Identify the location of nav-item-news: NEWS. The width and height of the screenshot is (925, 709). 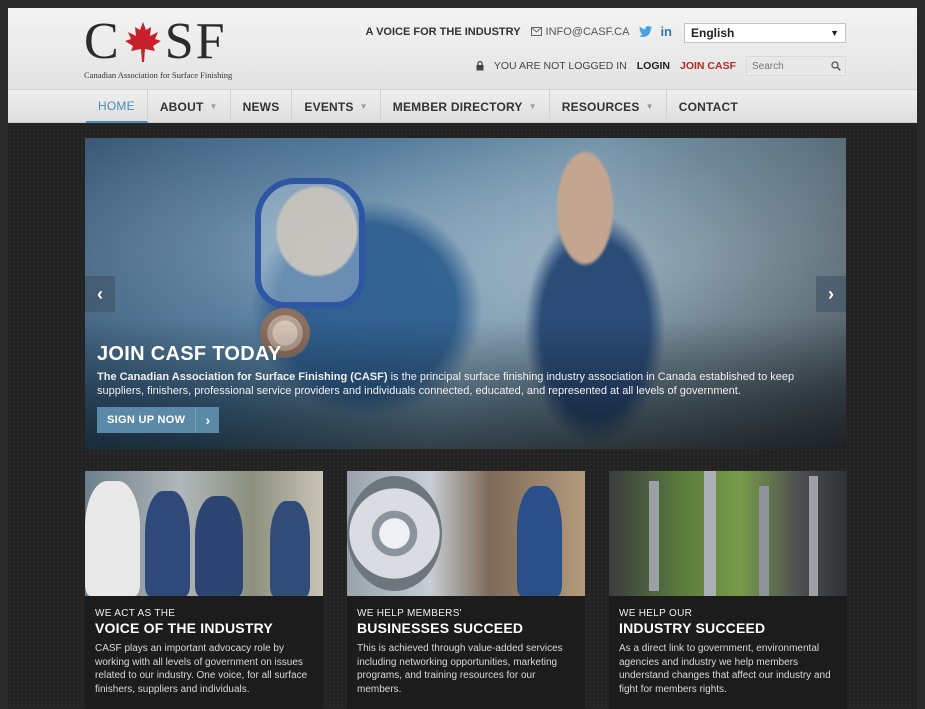
(262, 106).